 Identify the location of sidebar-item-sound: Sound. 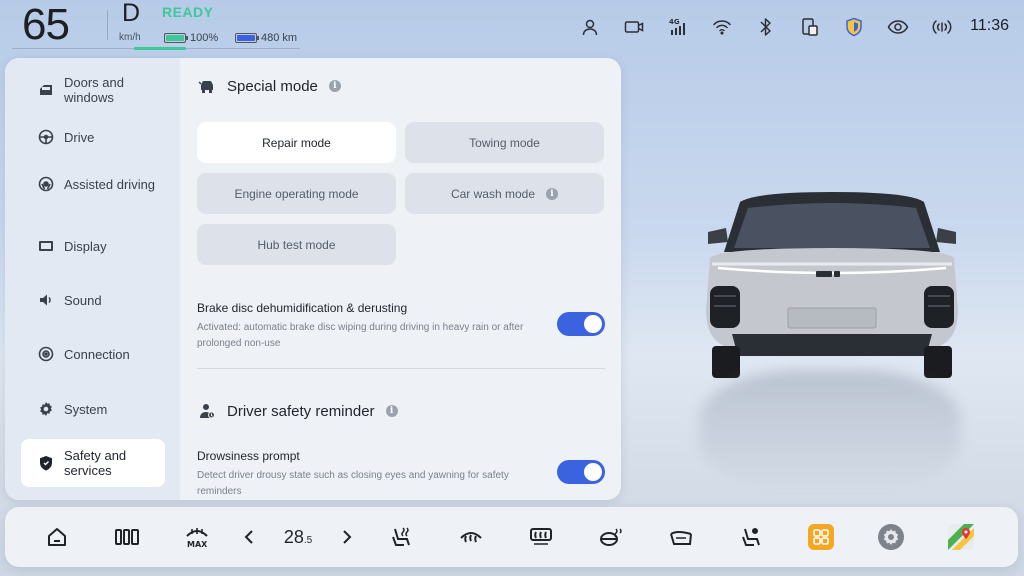
(93, 300).